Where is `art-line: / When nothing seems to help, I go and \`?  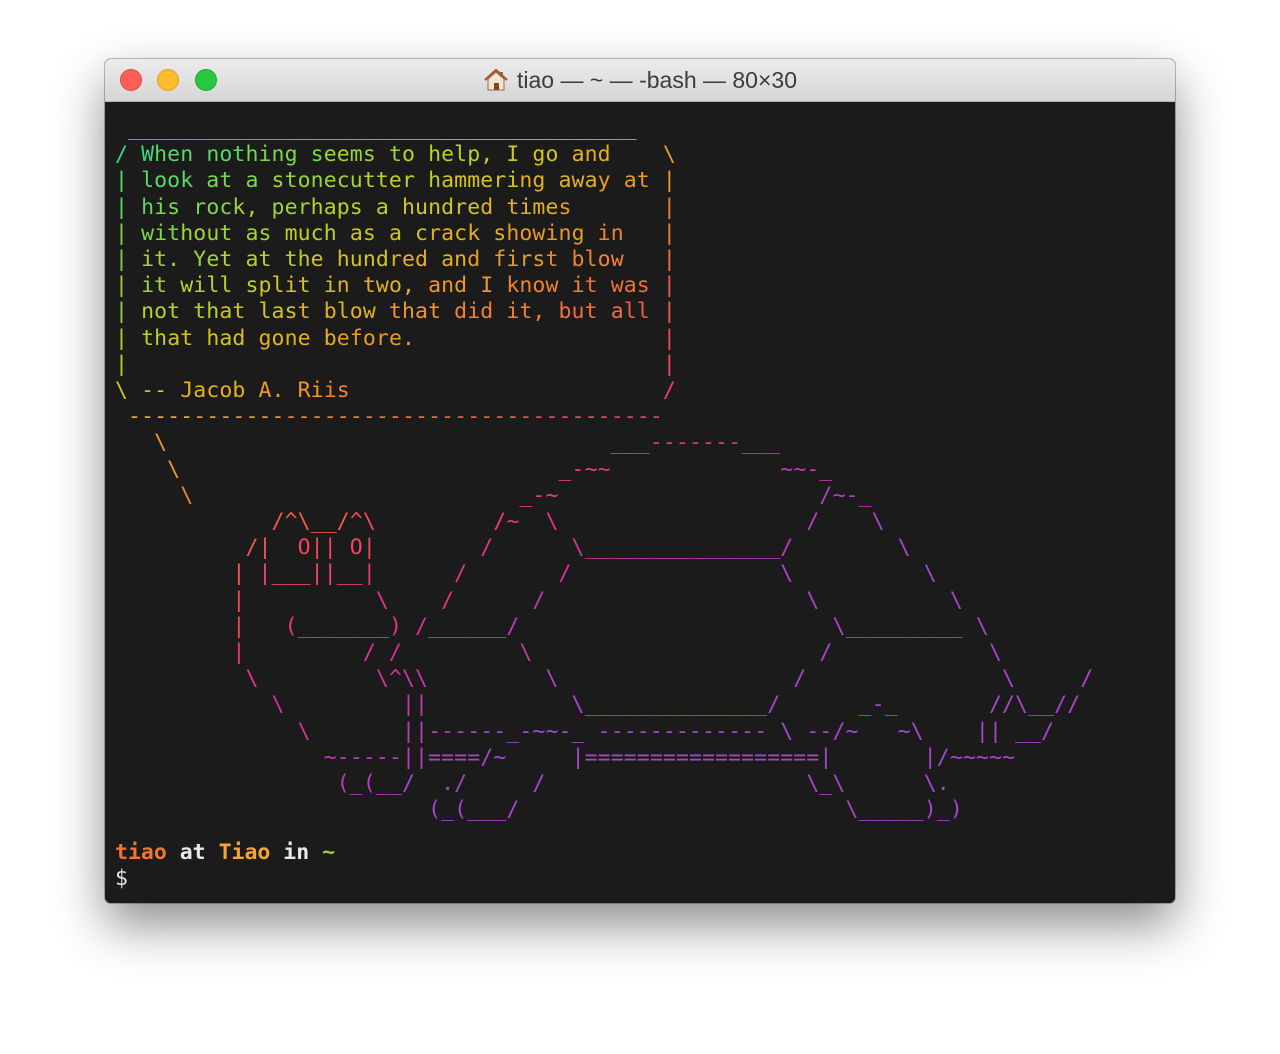 art-line: / When nothing seems to help, I go and \ is located at coordinates (395, 155).